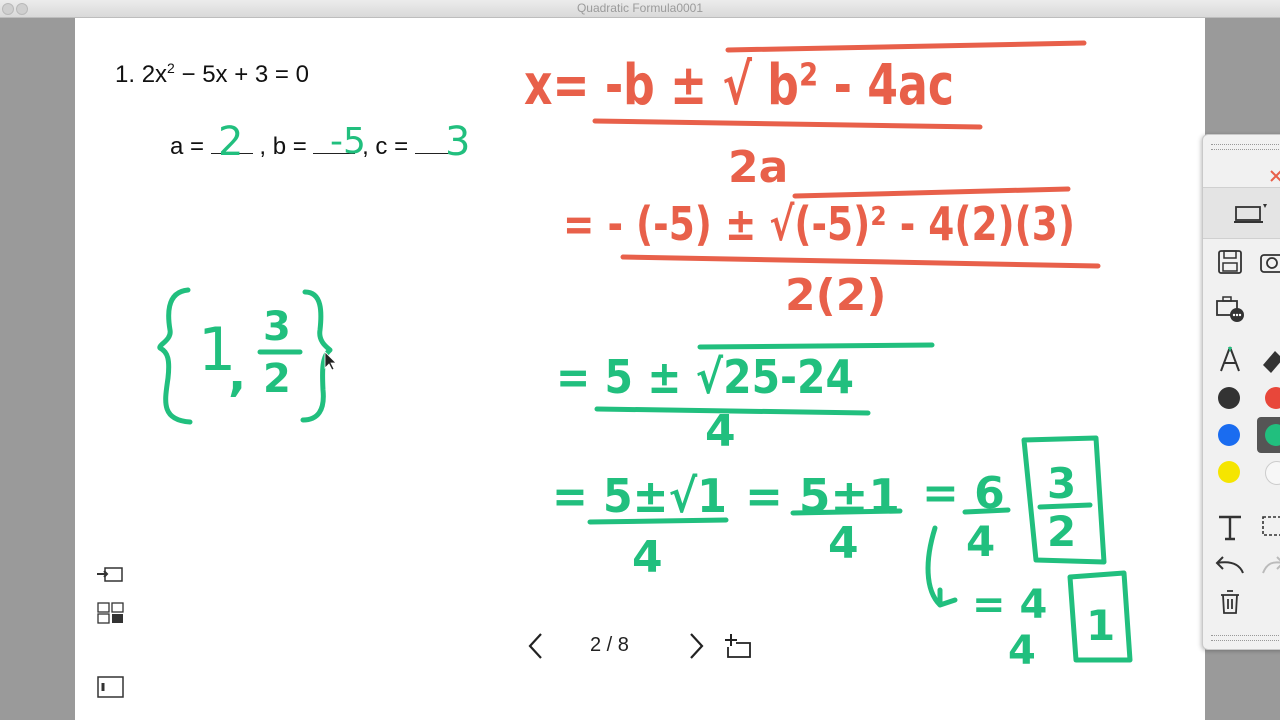  I want to click on panel-grip-top, so click(1245, 147).